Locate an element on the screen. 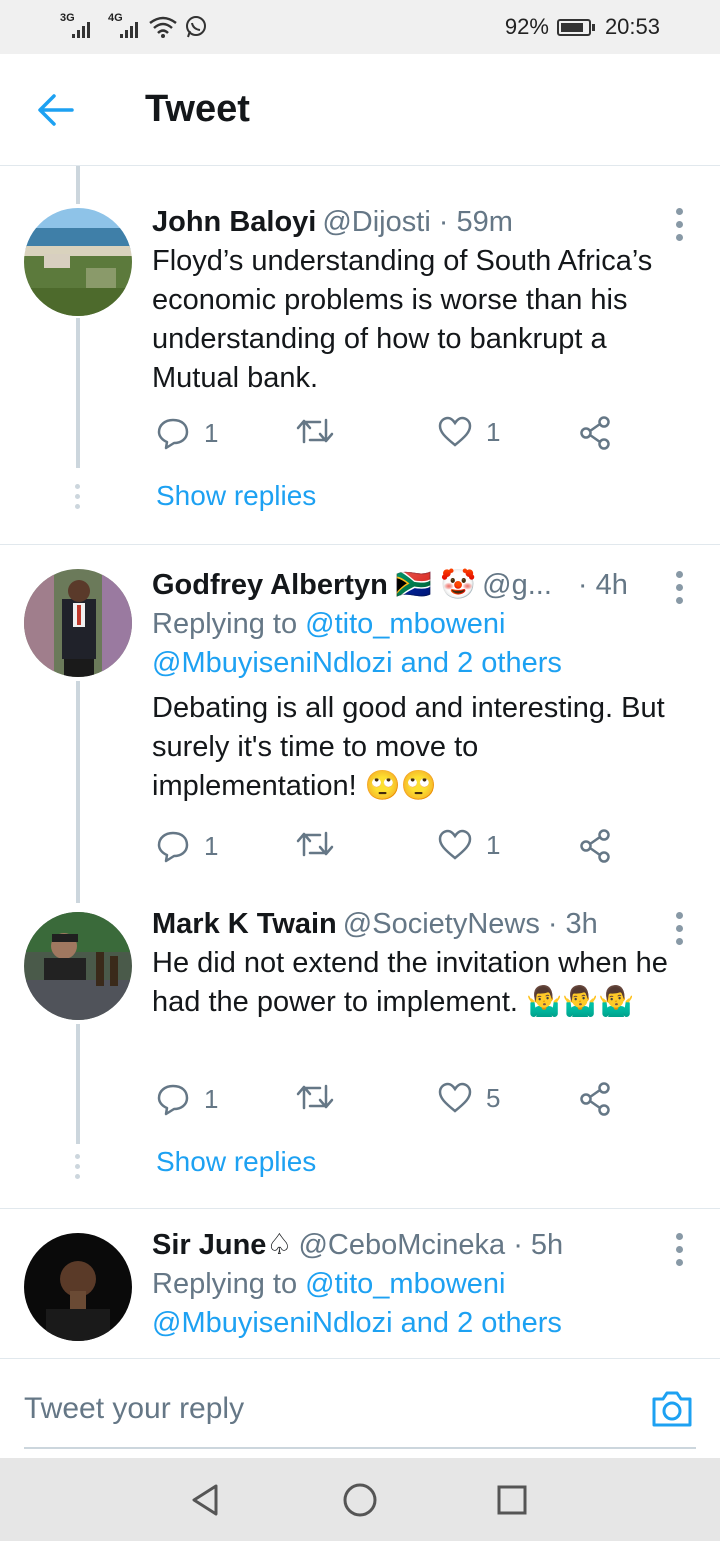  page-title: Tweet is located at coordinates (197, 109).